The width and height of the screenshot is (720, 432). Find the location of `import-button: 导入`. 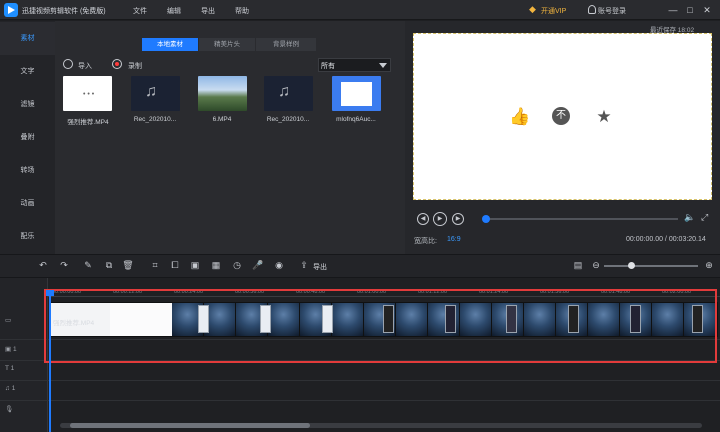

import-button: 导入 is located at coordinates (85, 66).